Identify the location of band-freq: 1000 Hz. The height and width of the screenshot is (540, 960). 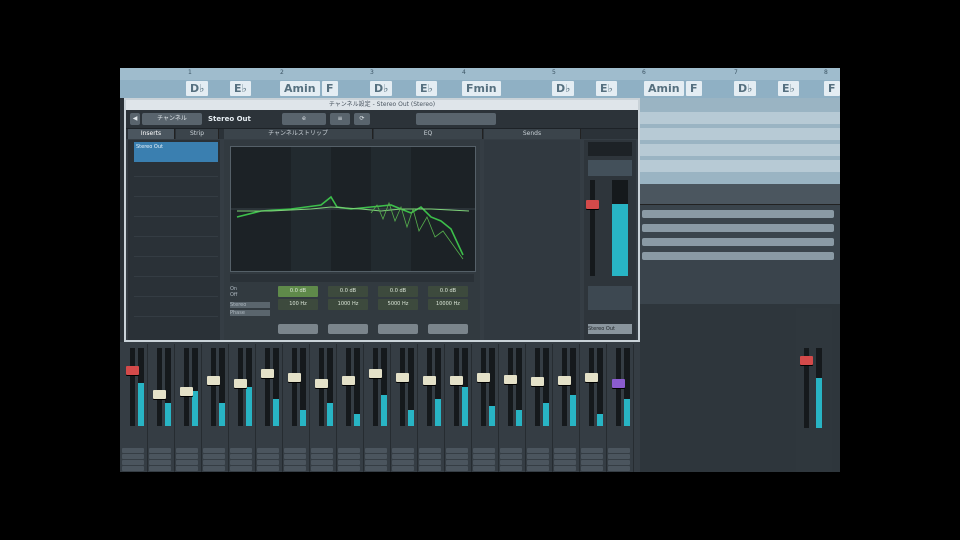
(348, 304).